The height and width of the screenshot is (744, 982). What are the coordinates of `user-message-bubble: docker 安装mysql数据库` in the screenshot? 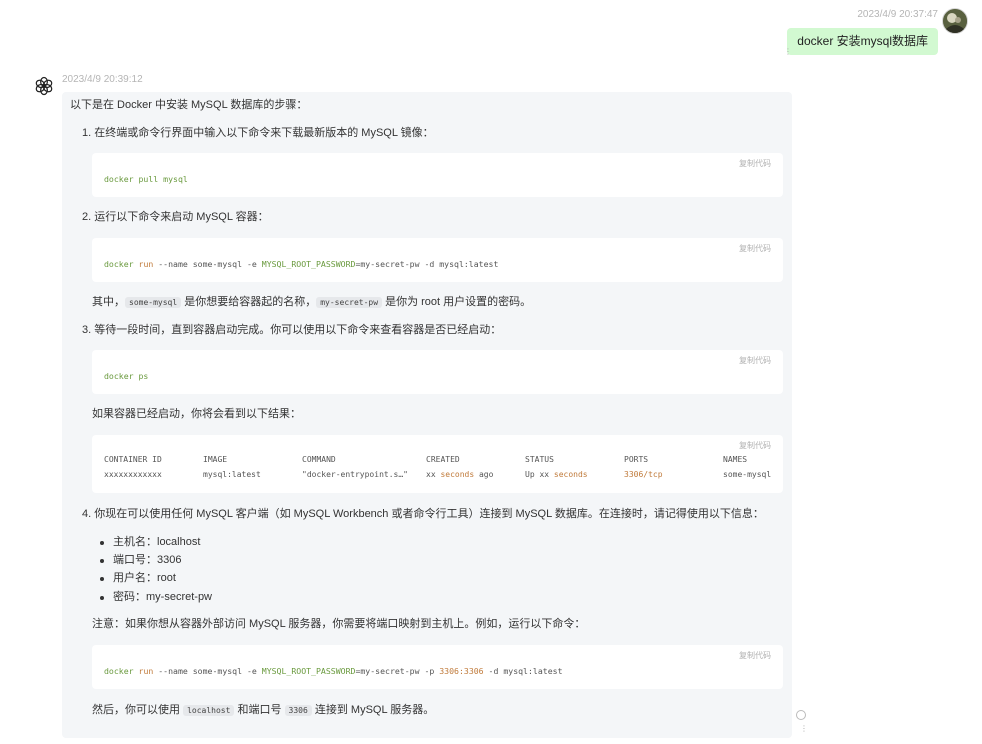 It's located at (862, 41).